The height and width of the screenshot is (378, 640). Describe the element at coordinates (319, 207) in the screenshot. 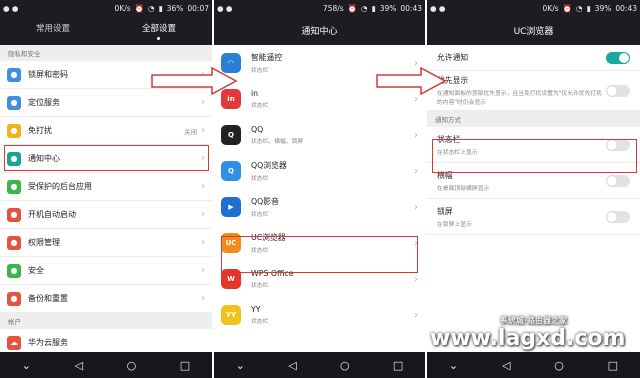

I see `app-list-item: ▶ QQ影音状态栏 ›` at that location.